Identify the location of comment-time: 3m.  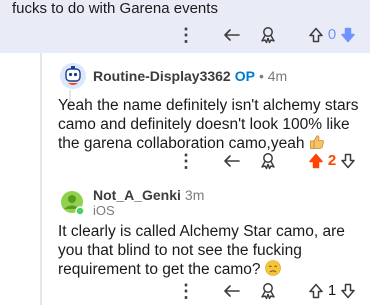
(194, 195).